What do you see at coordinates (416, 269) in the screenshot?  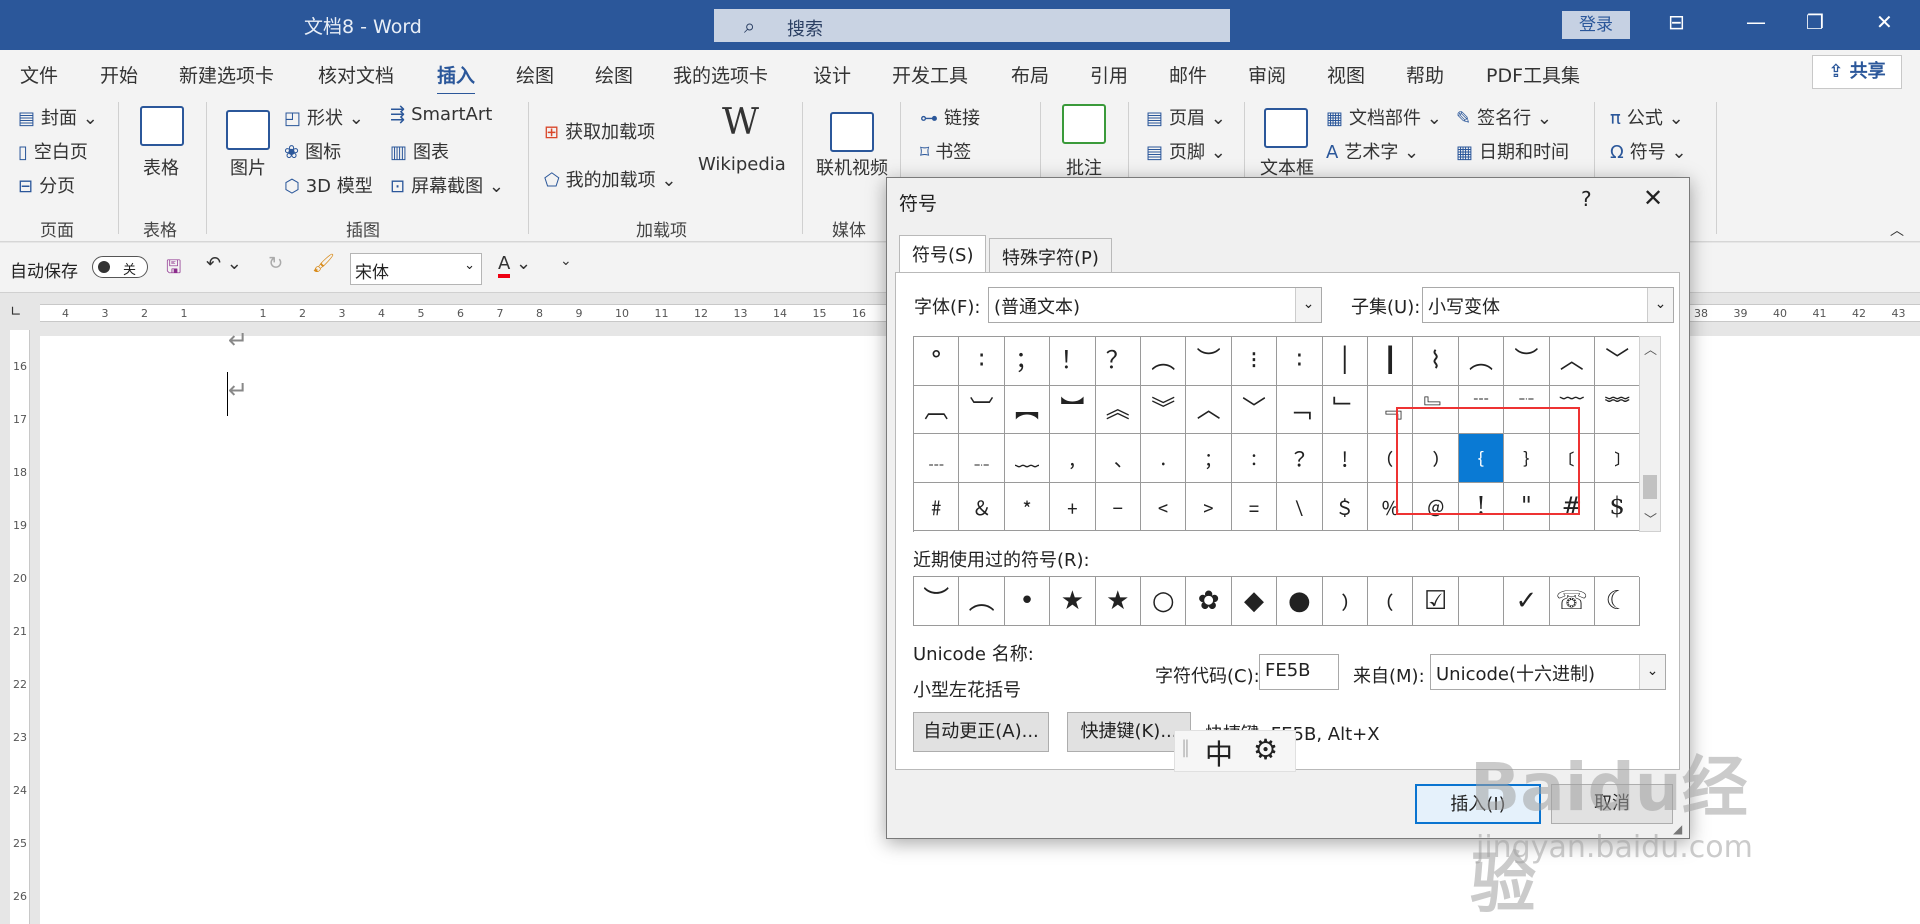 I see `font-name-combo: 宋体 ⌄` at bounding box center [416, 269].